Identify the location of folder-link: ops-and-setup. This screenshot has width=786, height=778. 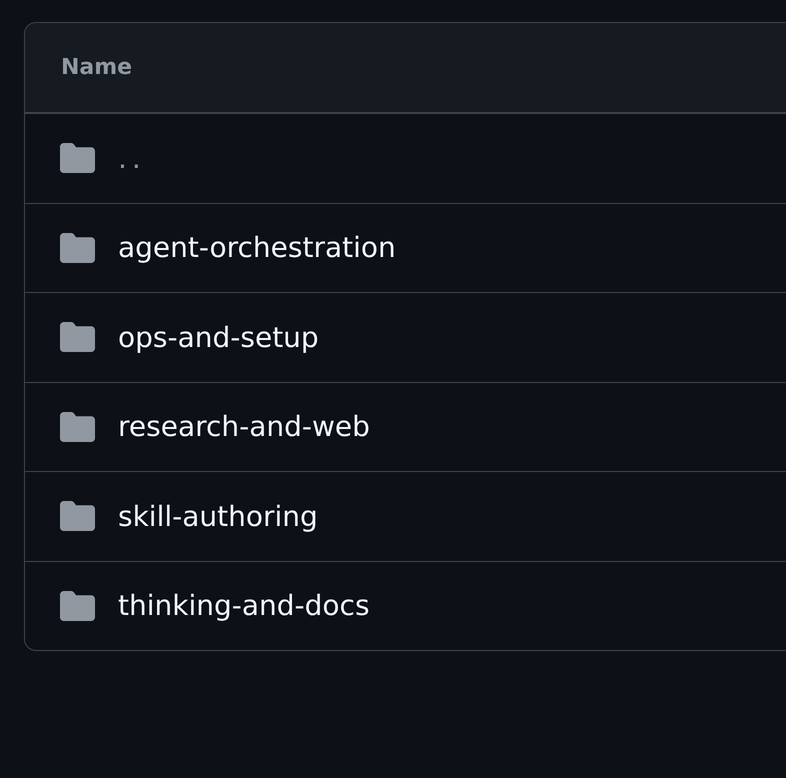
(218, 337).